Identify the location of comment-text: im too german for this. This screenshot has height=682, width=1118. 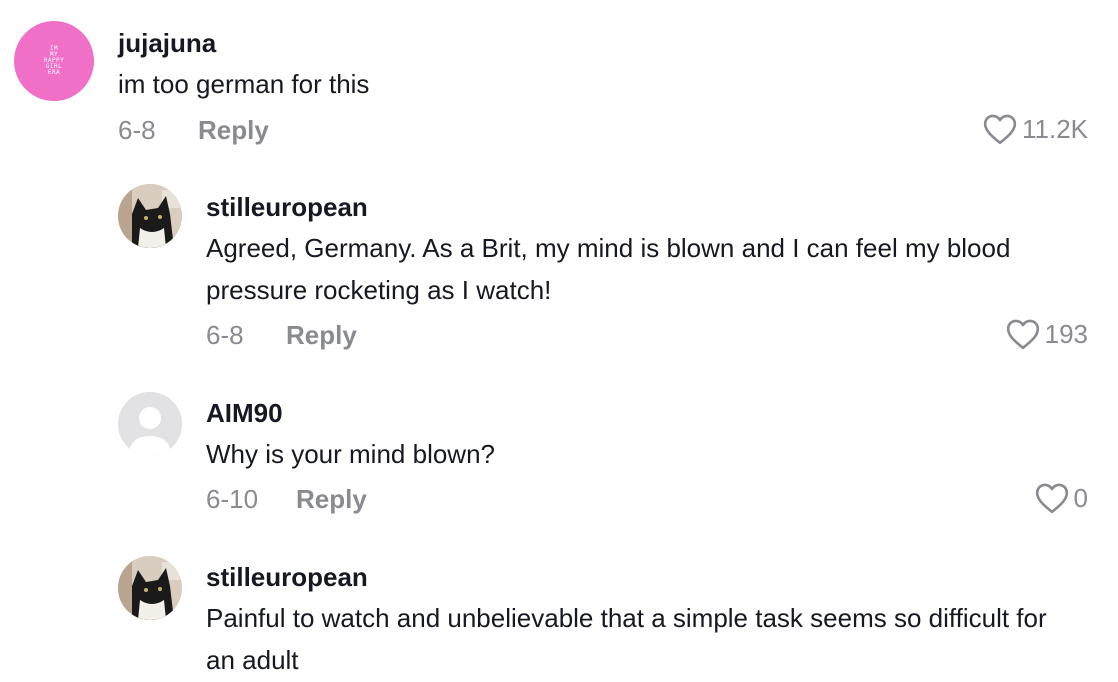
(244, 84).